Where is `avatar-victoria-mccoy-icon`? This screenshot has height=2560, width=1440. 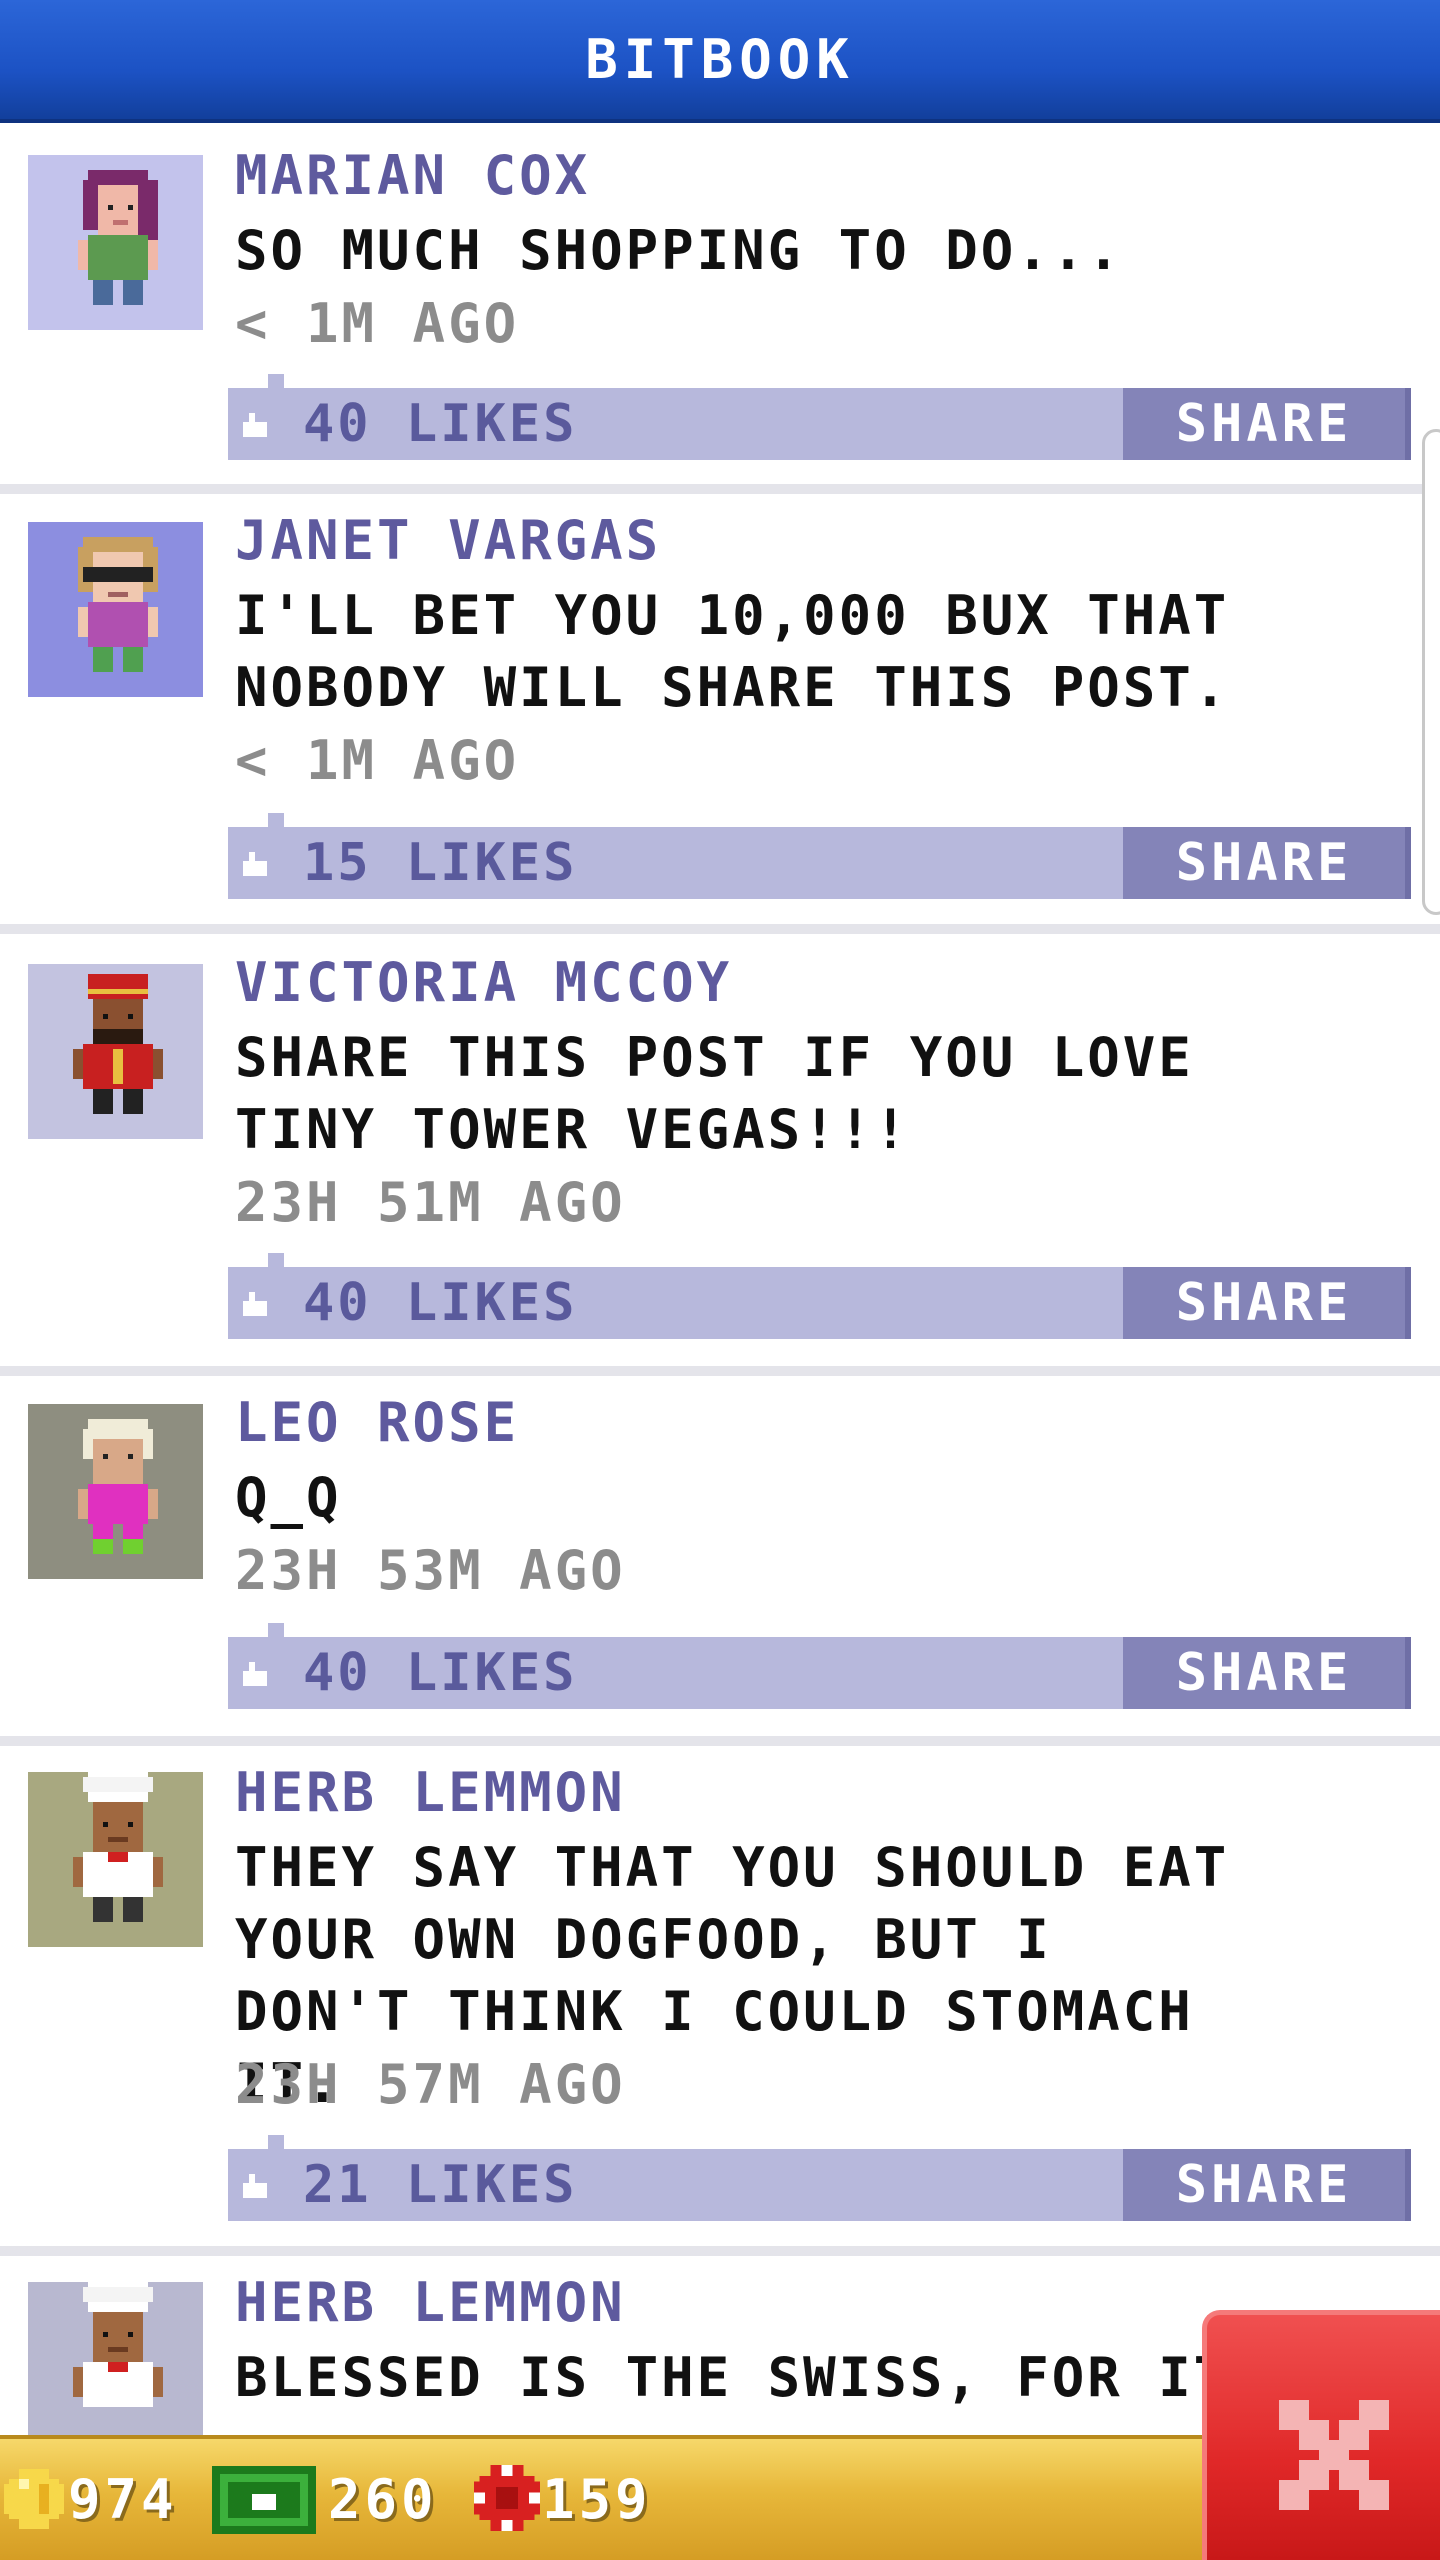 avatar-victoria-mccoy-icon is located at coordinates (118, 1044).